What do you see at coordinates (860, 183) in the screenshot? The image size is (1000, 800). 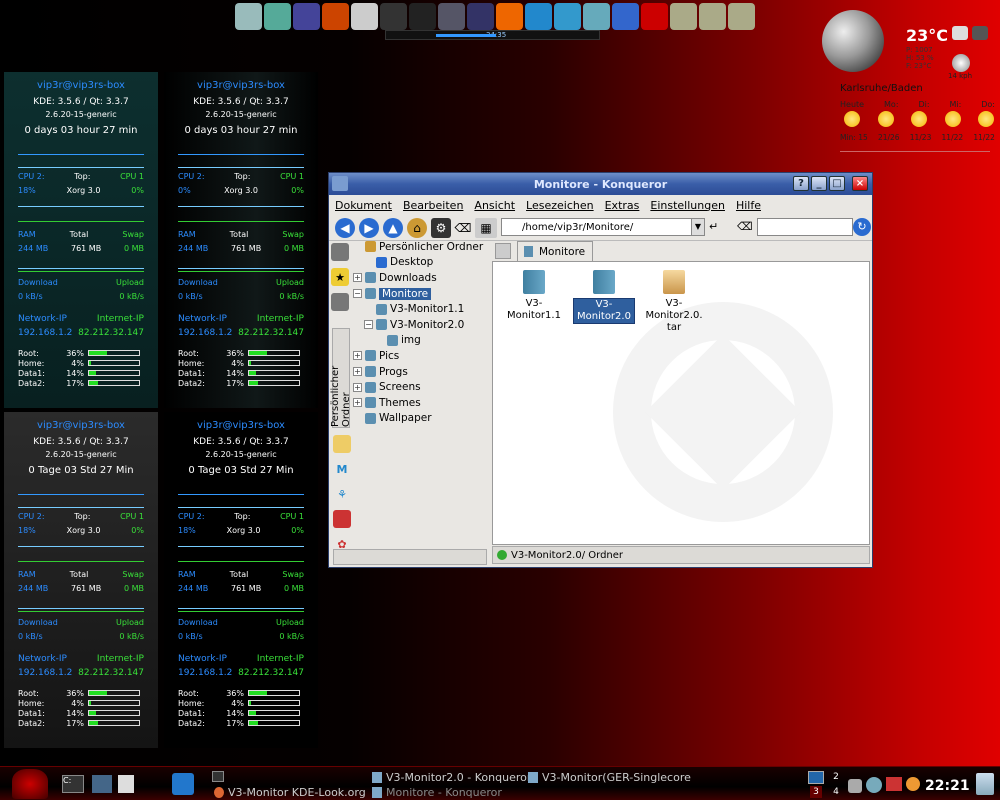 I see `close-button: ×` at bounding box center [860, 183].